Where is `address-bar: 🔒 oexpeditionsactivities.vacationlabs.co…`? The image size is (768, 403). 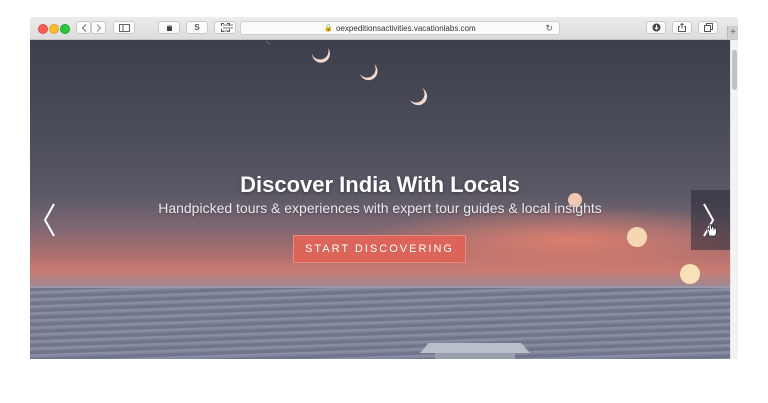 address-bar: 🔒 oexpeditionsactivities.vacationlabs.co… is located at coordinates (391, 28).